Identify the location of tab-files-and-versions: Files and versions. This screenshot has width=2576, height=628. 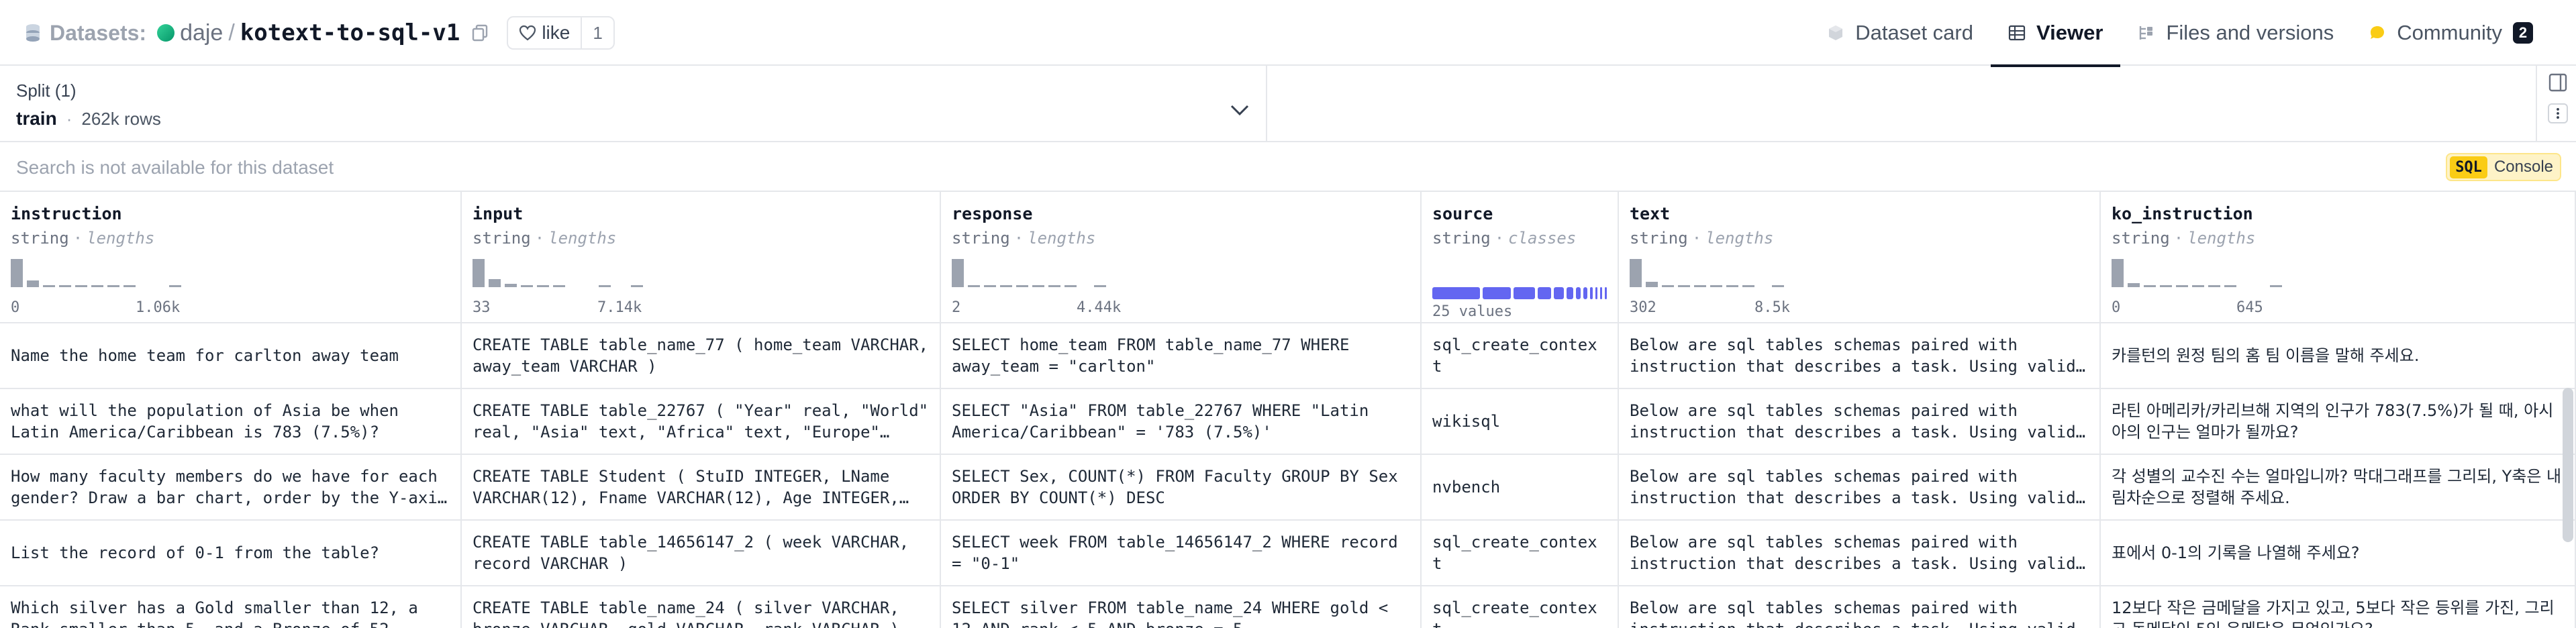
(2235, 33).